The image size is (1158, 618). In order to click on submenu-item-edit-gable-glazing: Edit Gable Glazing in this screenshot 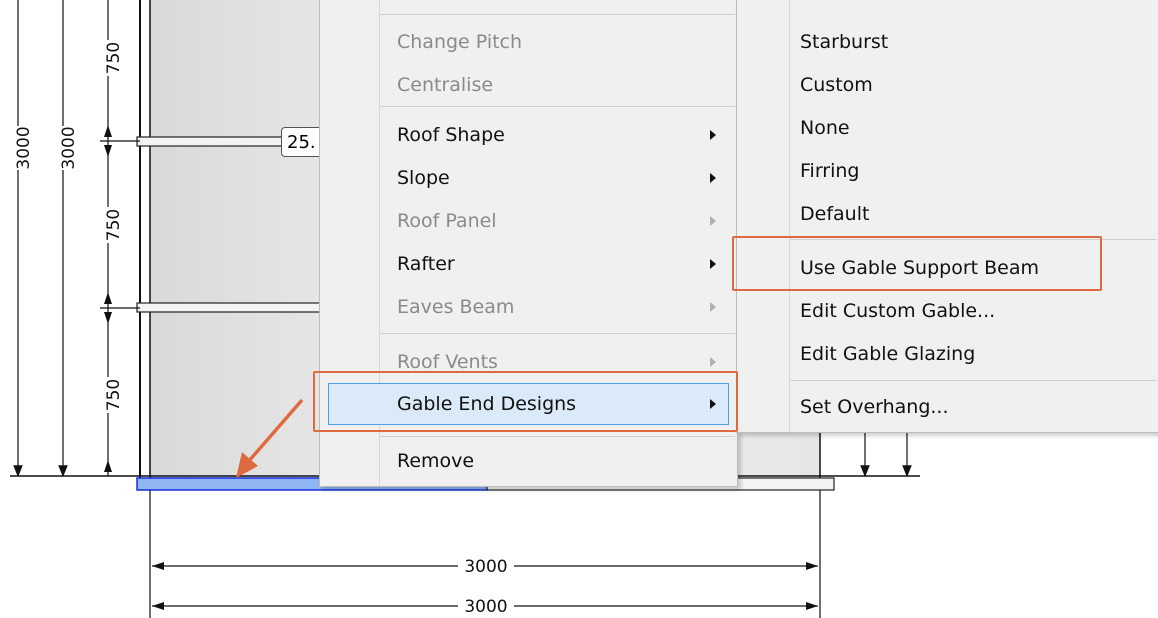, I will do `click(948, 354)`.